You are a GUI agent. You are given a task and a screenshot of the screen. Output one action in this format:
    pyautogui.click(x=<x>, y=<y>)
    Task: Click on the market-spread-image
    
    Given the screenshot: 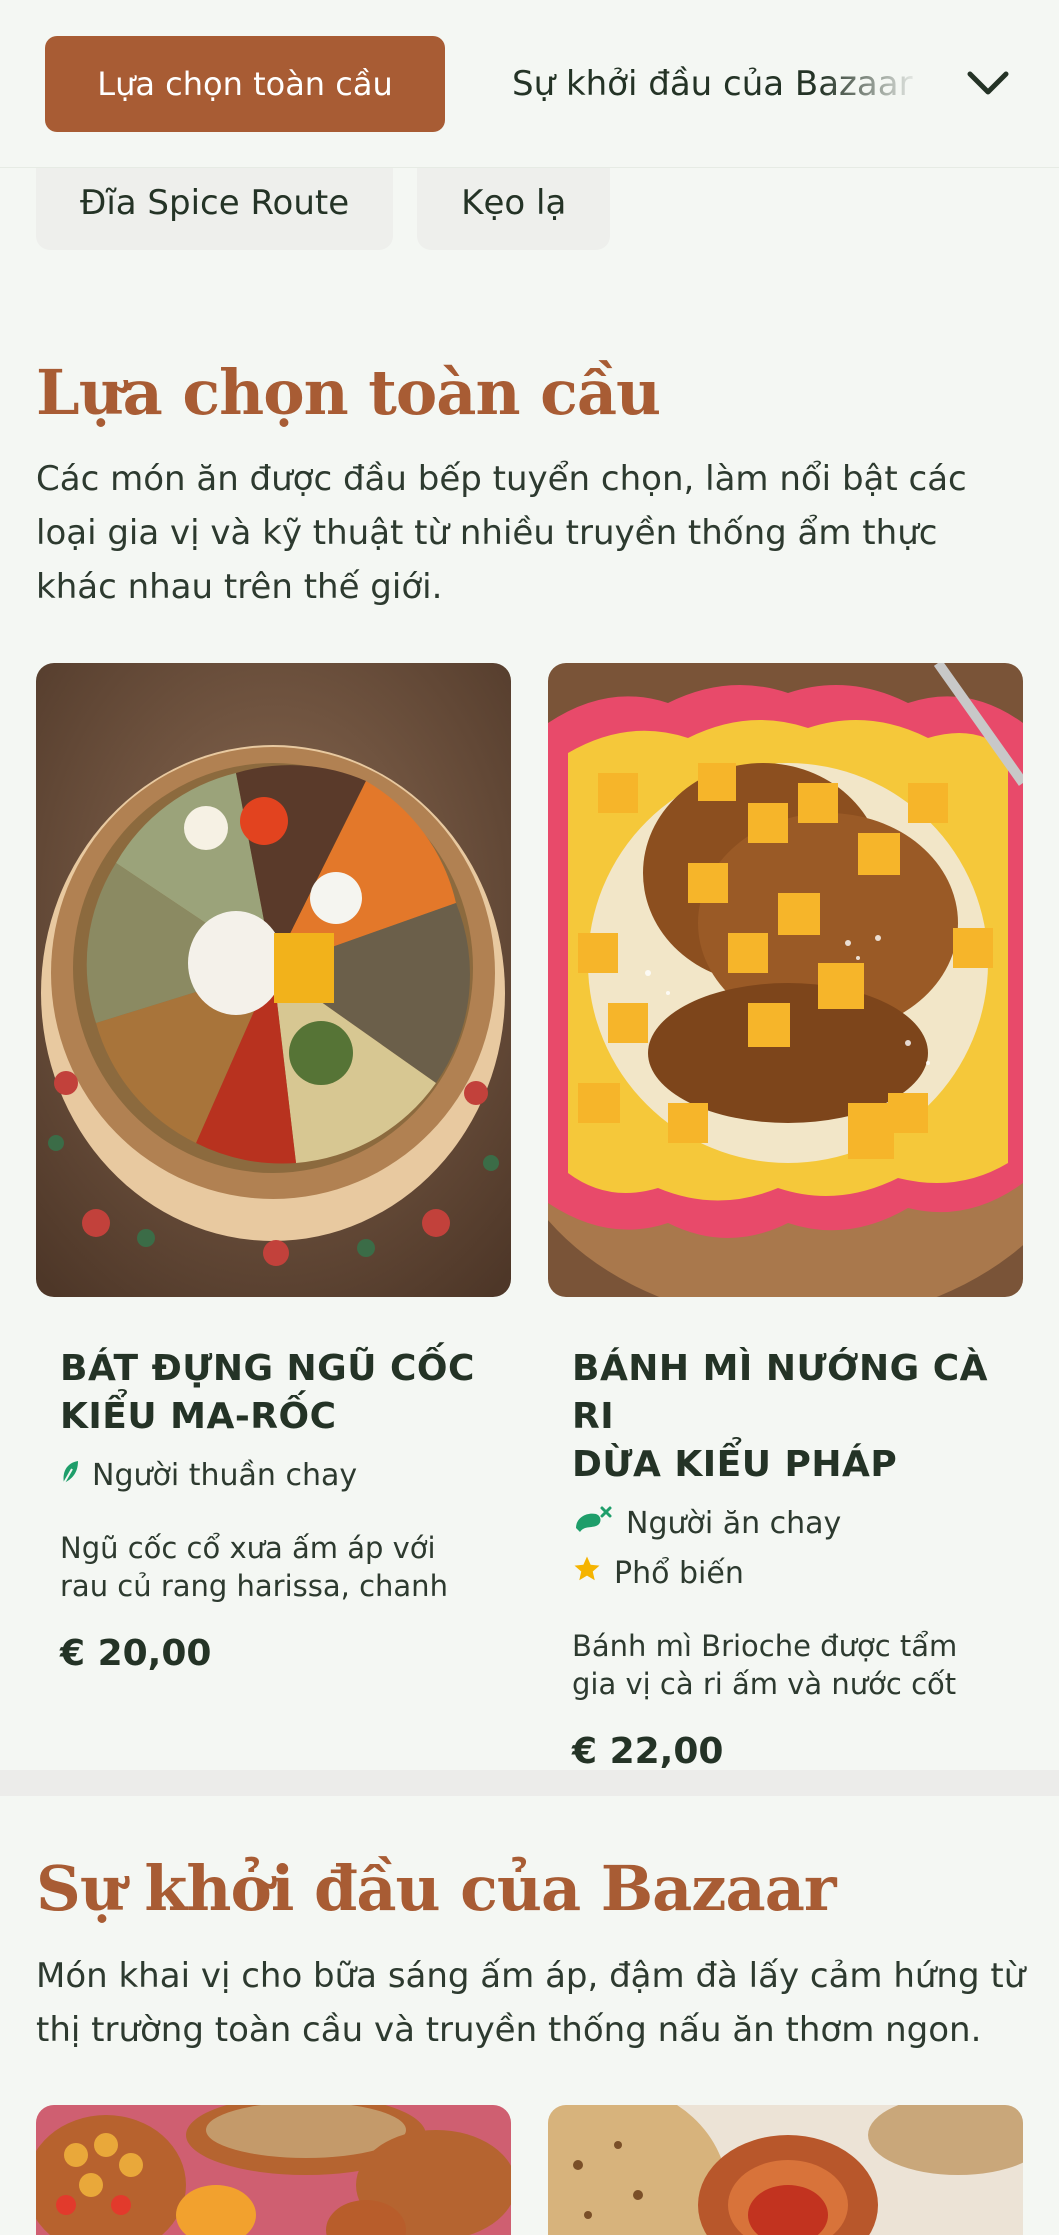 What is the action you would take?
    pyautogui.click(x=273, y=2170)
    